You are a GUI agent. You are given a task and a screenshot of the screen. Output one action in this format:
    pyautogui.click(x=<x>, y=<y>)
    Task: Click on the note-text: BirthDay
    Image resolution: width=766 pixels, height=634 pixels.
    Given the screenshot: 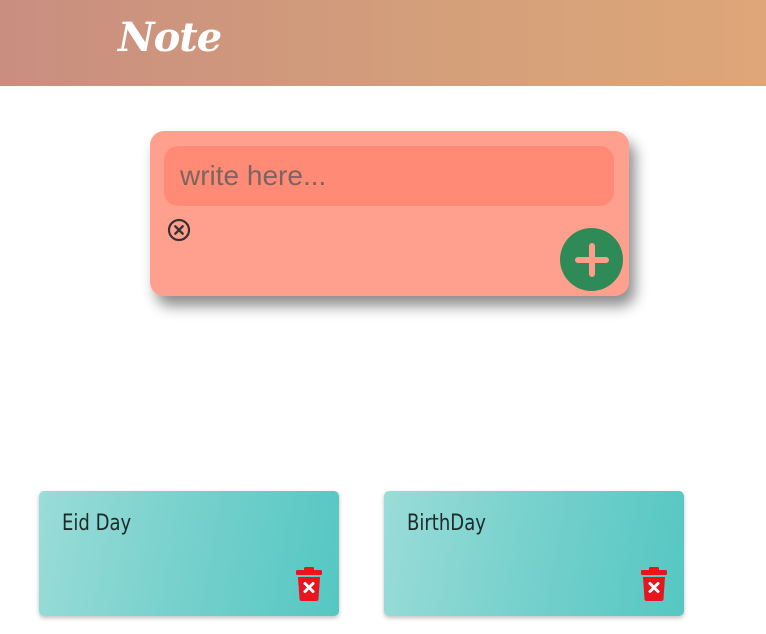 What is the action you would take?
    pyautogui.click(x=446, y=523)
    